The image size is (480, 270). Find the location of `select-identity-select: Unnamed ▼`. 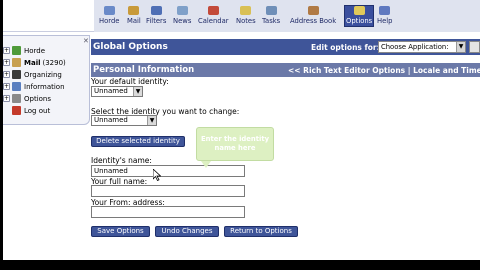

select-identity-select: Unnamed ▼ is located at coordinates (124, 120).